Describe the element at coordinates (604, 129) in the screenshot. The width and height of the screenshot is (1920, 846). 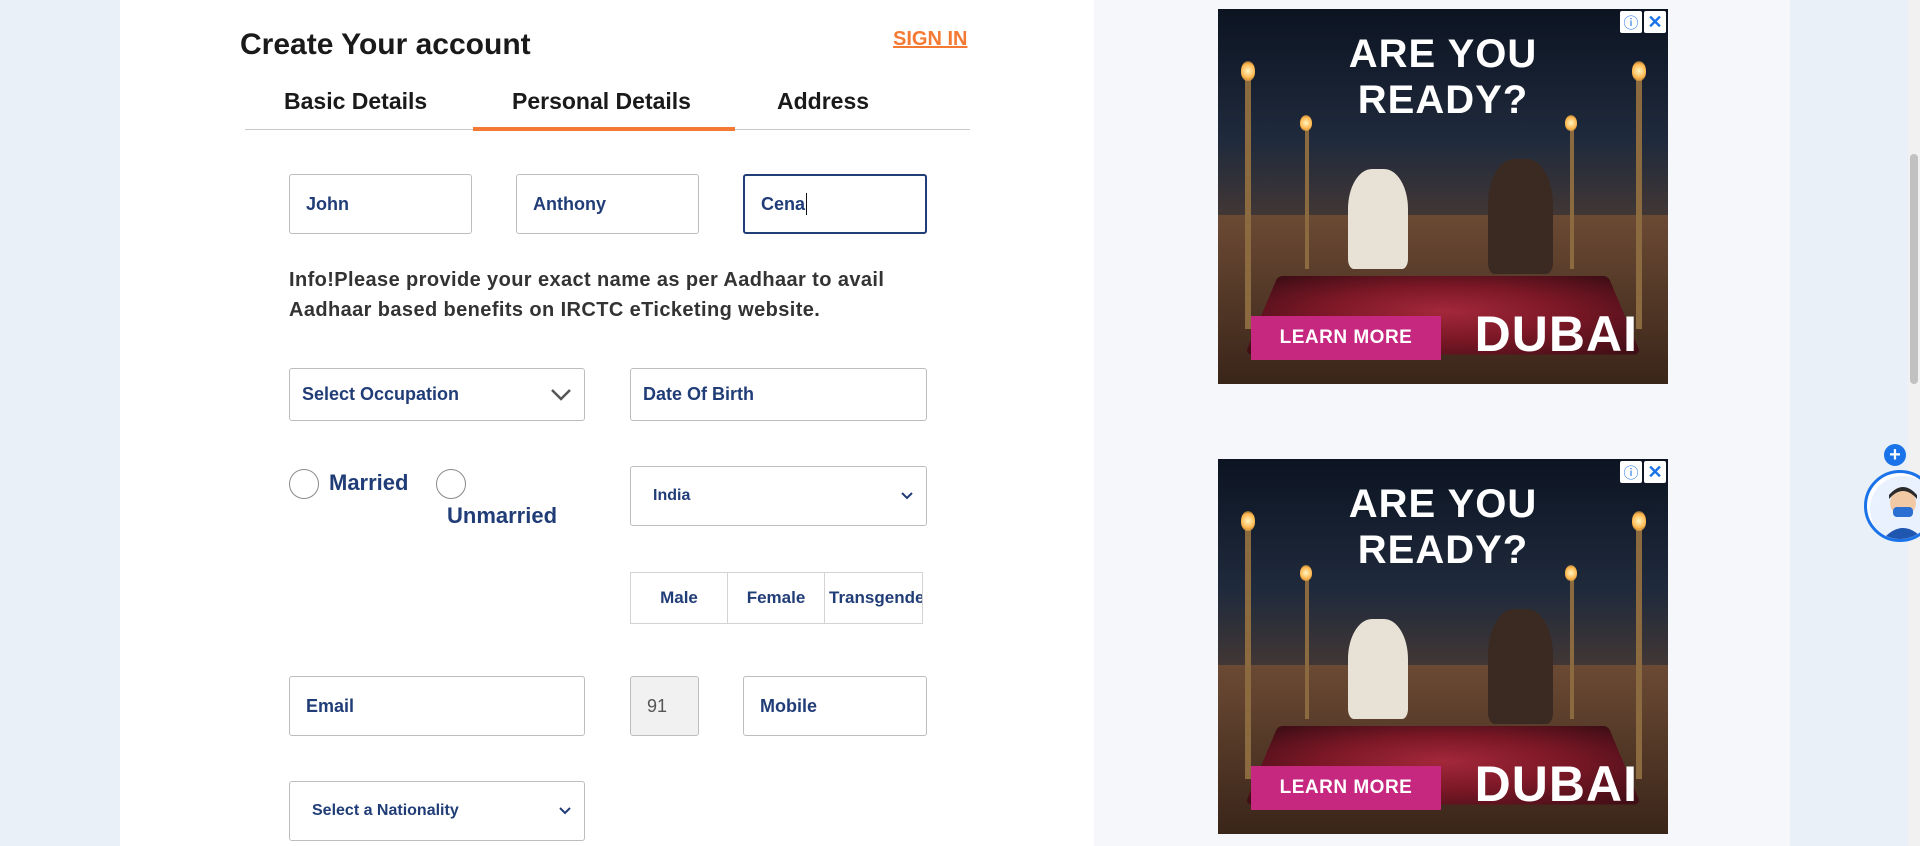
I see `active-tab-indicator` at that location.